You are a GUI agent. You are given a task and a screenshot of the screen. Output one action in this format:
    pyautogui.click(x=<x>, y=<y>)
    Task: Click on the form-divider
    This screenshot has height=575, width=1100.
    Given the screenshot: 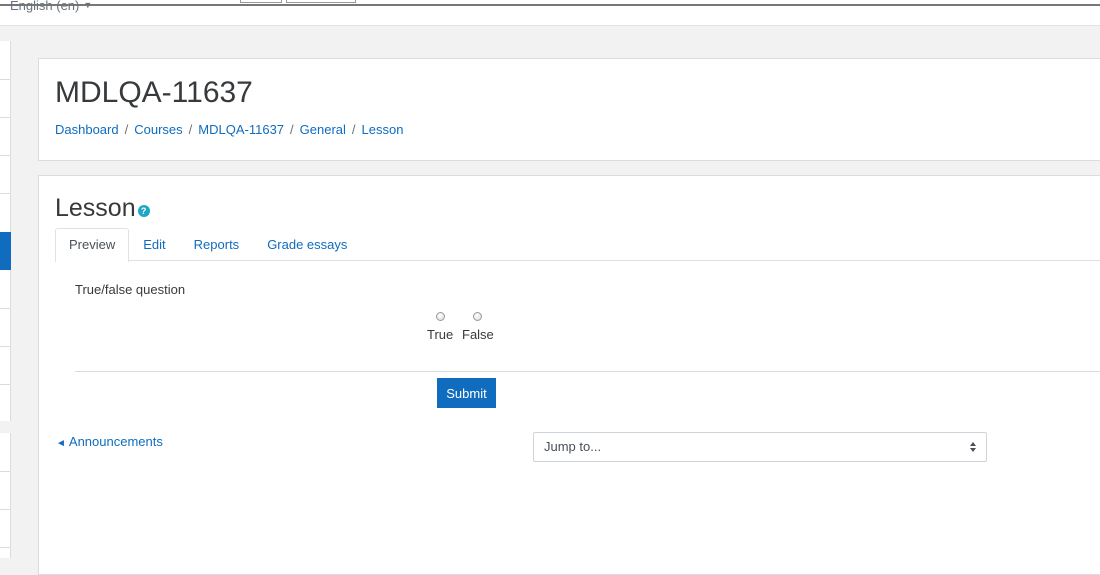 What is the action you would take?
    pyautogui.click(x=587, y=371)
    